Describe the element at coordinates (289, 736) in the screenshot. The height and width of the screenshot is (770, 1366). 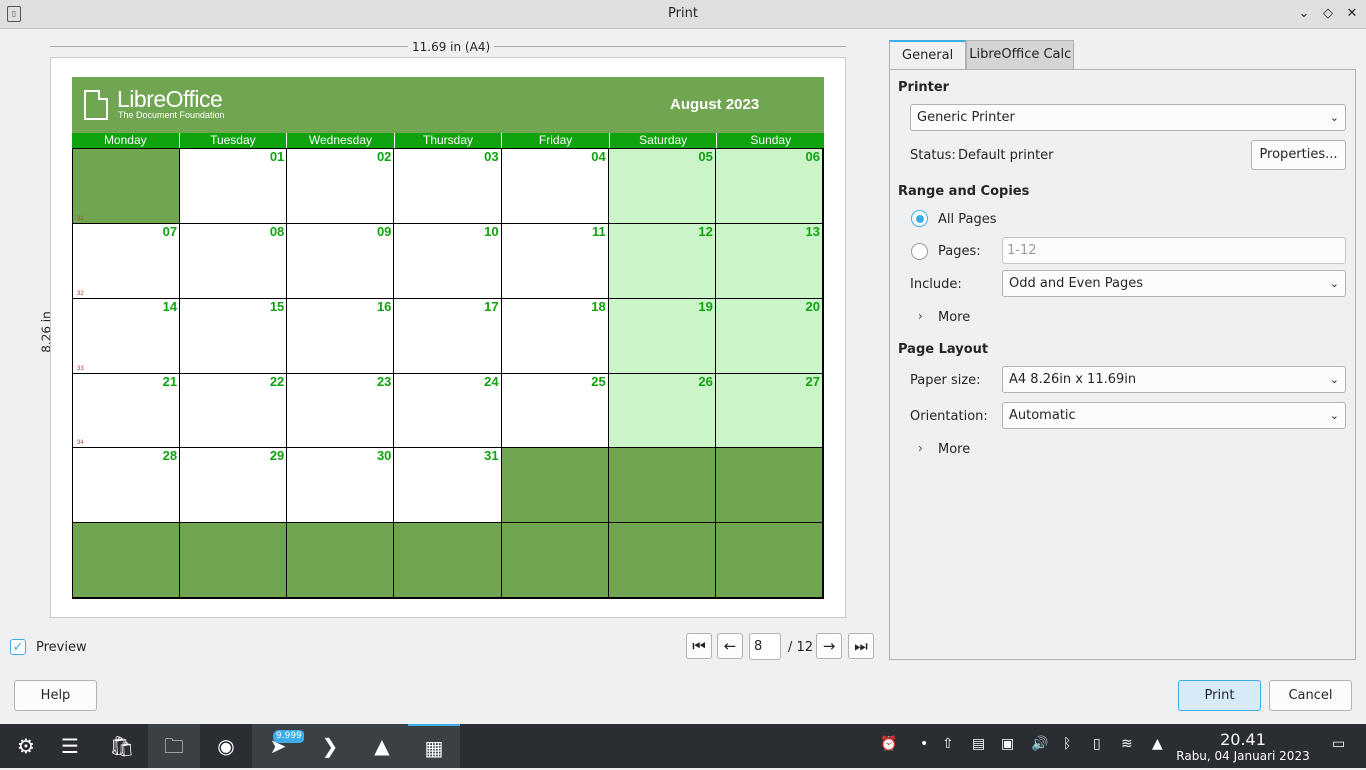
I see `notification-badge: 9.999` at that location.